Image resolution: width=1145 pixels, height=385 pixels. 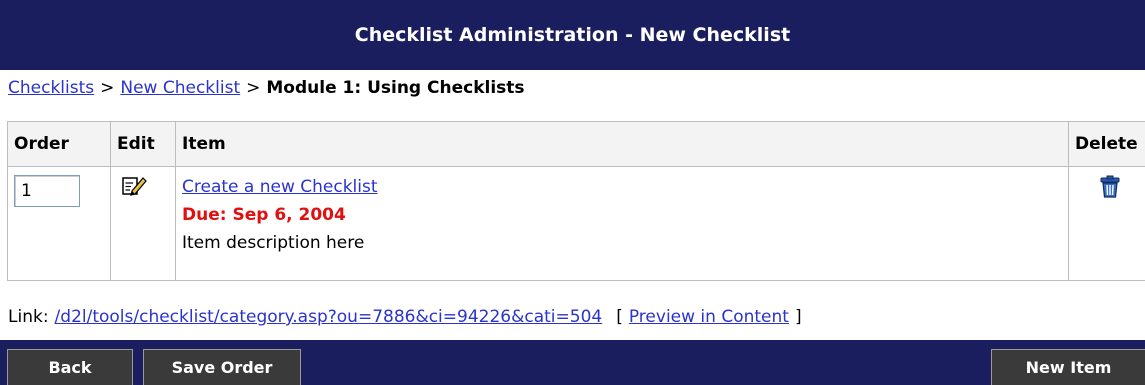 What do you see at coordinates (273, 243) in the screenshot?
I see `item-description: Item description here` at bounding box center [273, 243].